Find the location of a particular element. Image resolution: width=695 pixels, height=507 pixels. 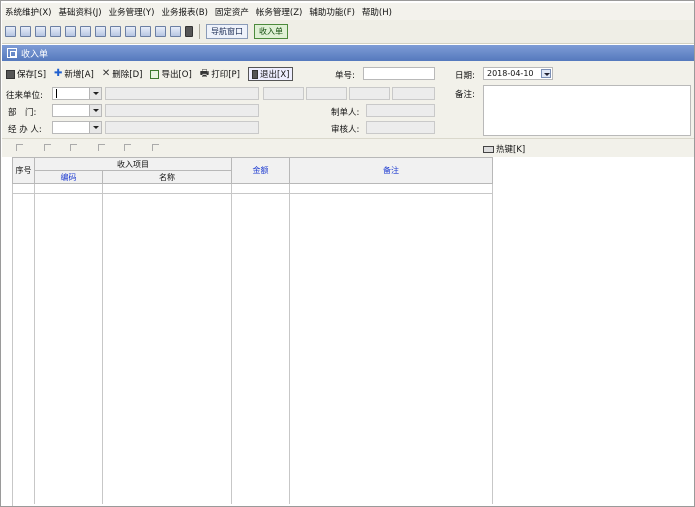

menu-auxiliary: 辅助功能(F) is located at coordinates (332, 12).